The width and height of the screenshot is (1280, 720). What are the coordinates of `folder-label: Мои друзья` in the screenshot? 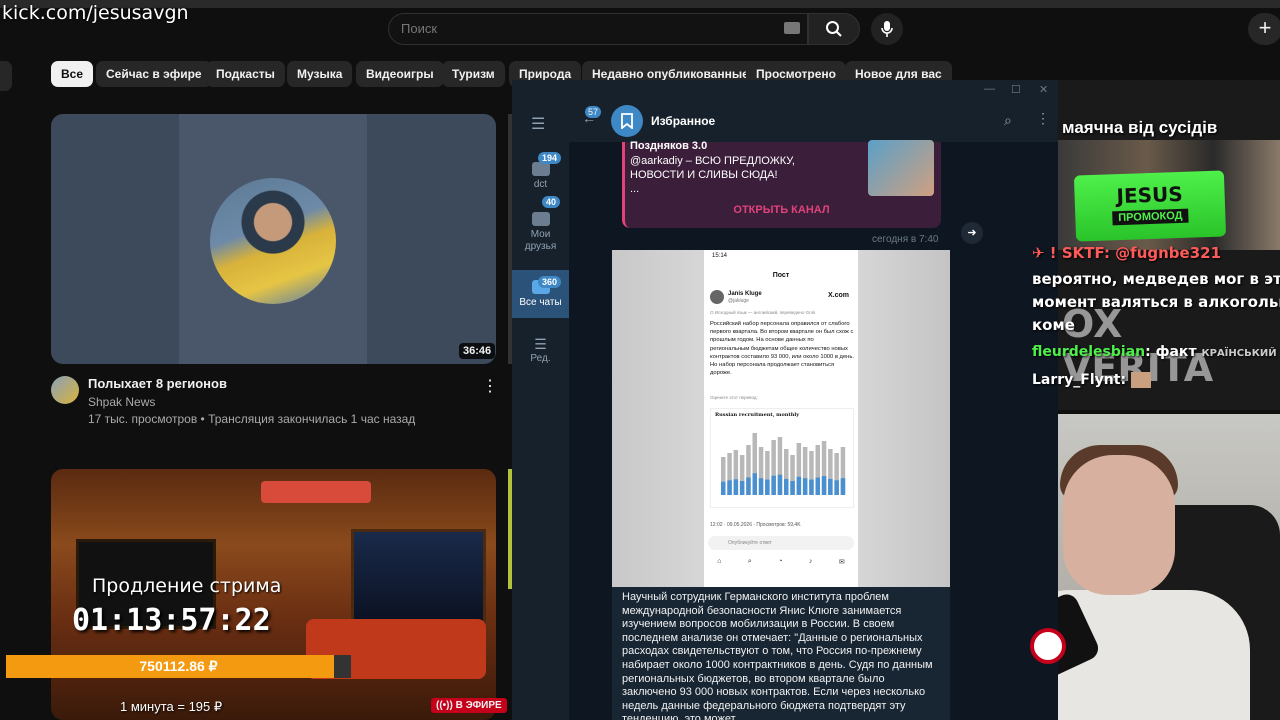 It's located at (540, 240).